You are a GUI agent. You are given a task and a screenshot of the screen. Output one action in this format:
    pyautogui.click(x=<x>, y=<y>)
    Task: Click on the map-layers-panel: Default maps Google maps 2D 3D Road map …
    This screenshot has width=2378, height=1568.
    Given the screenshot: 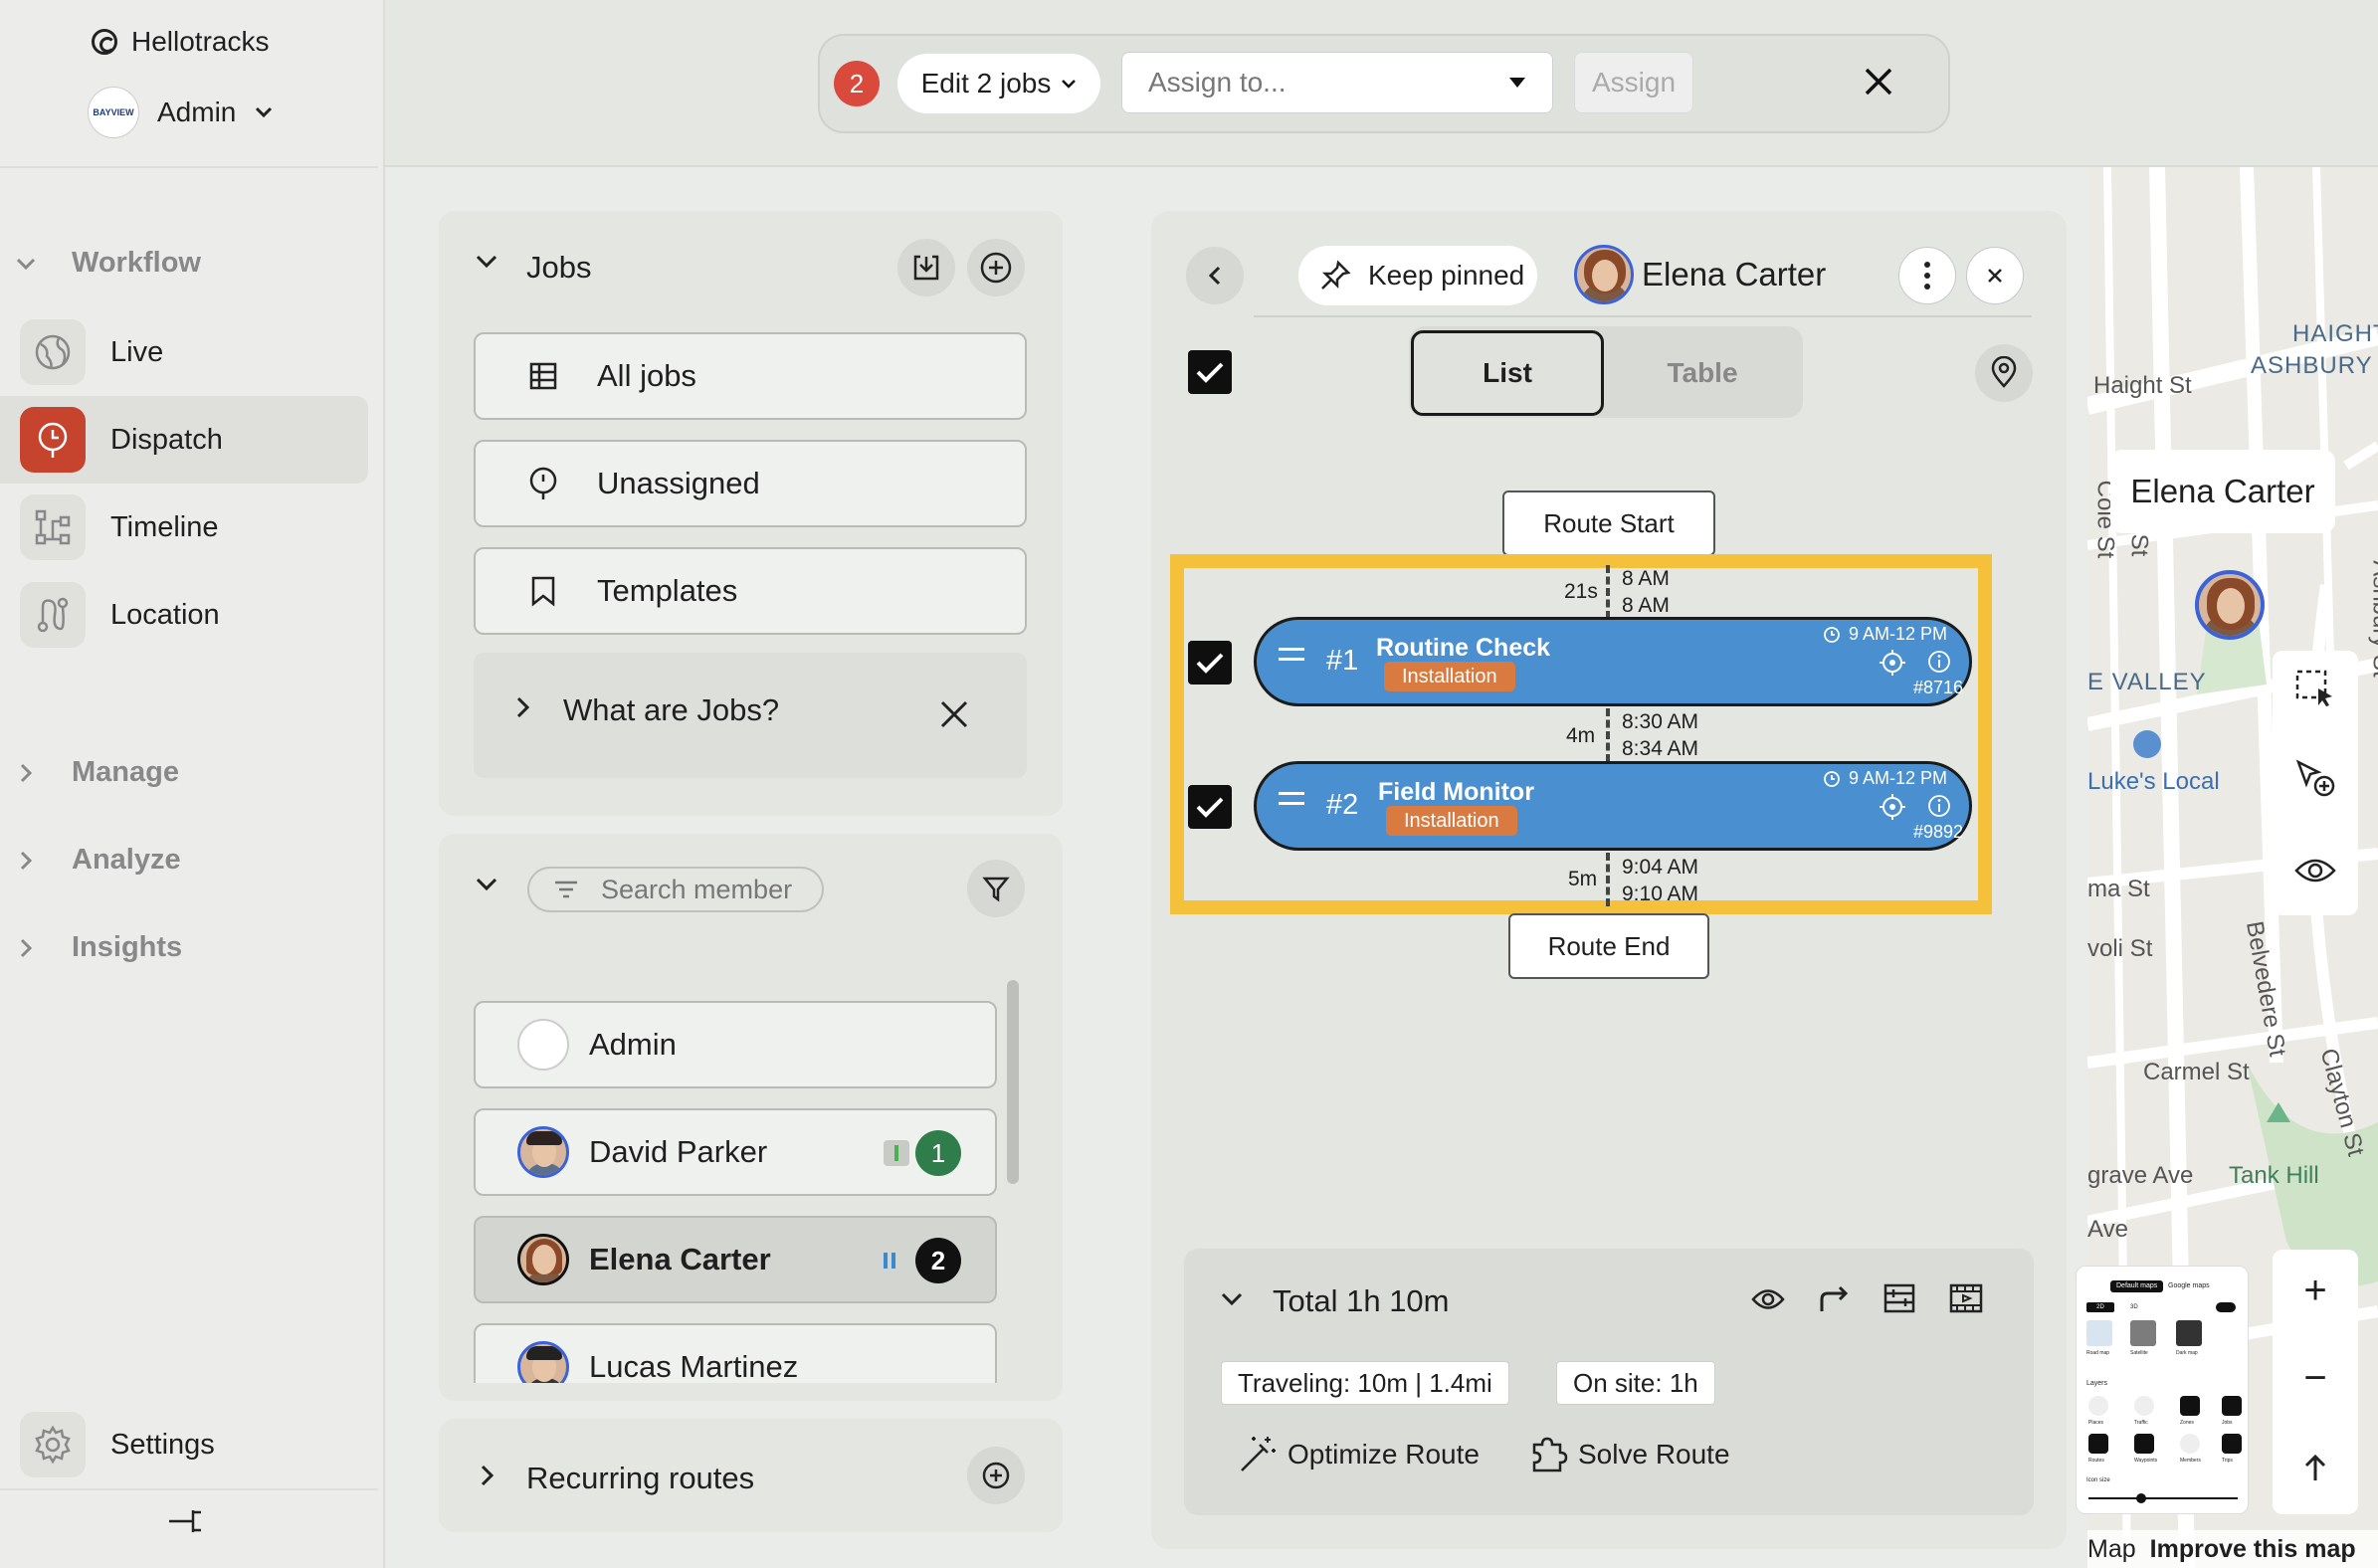 What is the action you would take?
    pyautogui.click(x=2162, y=1390)
    